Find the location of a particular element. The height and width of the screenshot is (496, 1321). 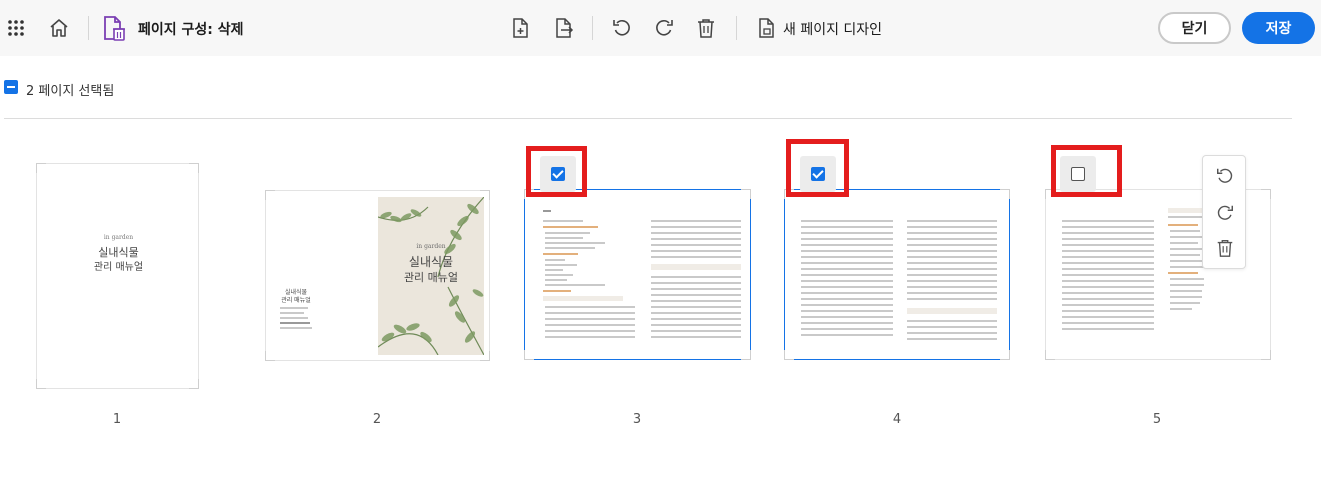

fern-illustration: in garden 실내식물 관리 매뉴얼 is located at coordinates (431, 276).